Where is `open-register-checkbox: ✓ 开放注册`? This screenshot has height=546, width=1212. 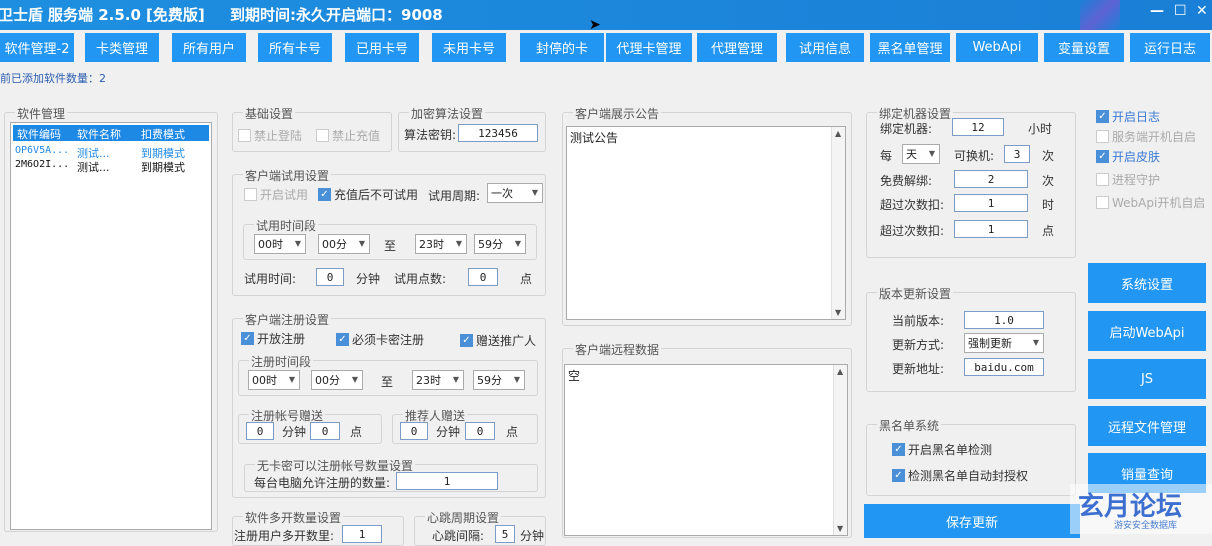
open-register-checkbox: ✓ 开放注册 is located at coordinates (273, 338).